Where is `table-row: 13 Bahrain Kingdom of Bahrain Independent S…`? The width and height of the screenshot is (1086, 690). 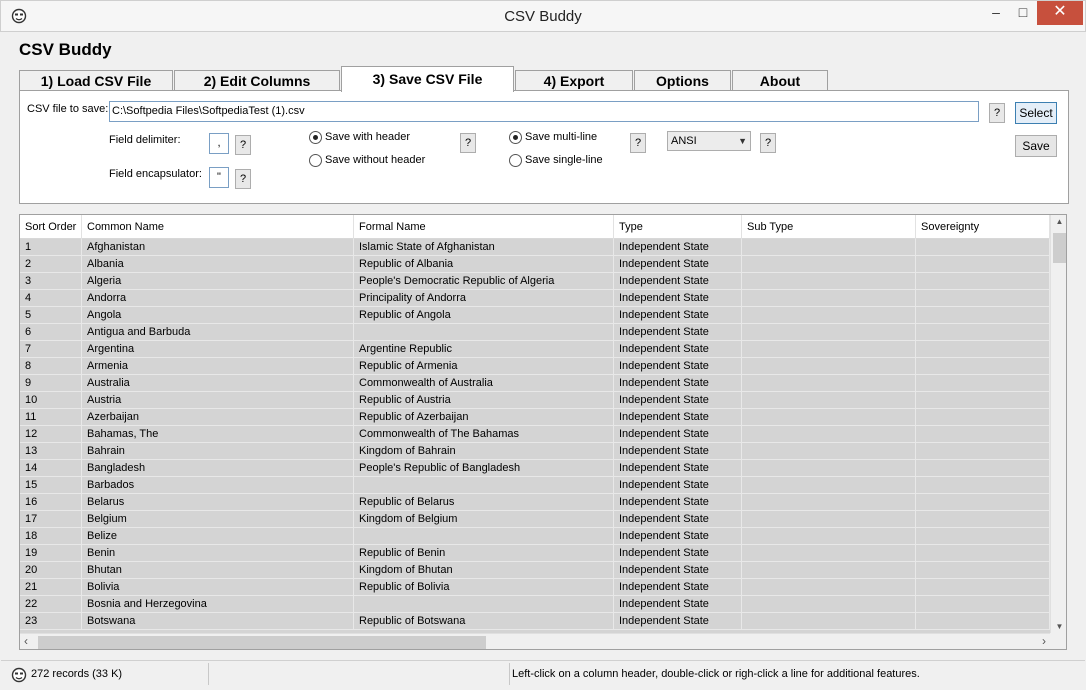 table-row: 13 Bahrain Kingdom of Bahrain Independent S… is located at coordinates (535, 451).